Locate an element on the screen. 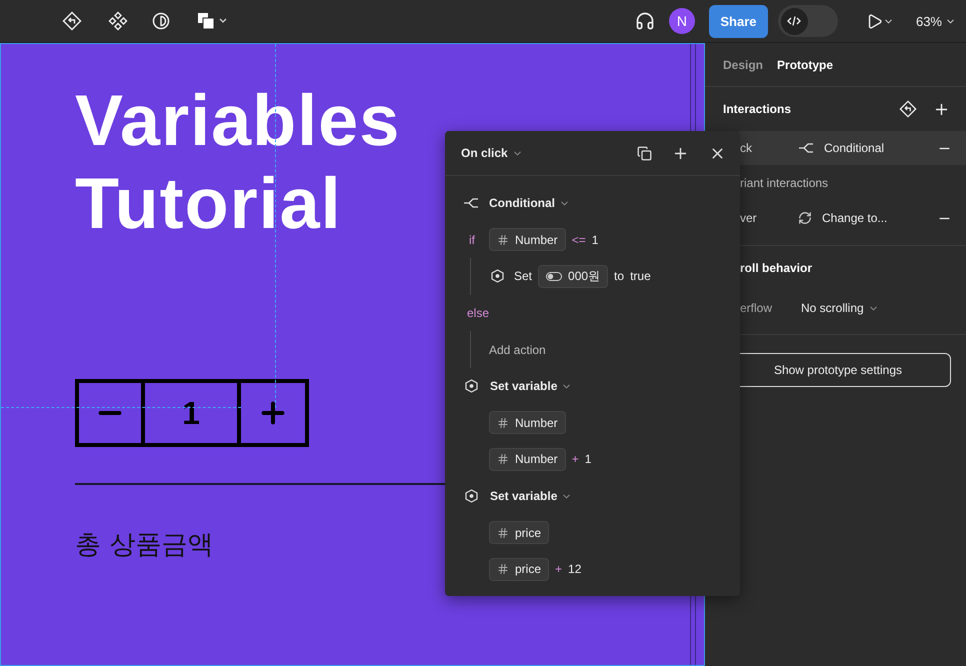 Image resolution: width=966 pixels, height=666 pixels. variable-chip: 000원 is located at coordinates (573, 276).